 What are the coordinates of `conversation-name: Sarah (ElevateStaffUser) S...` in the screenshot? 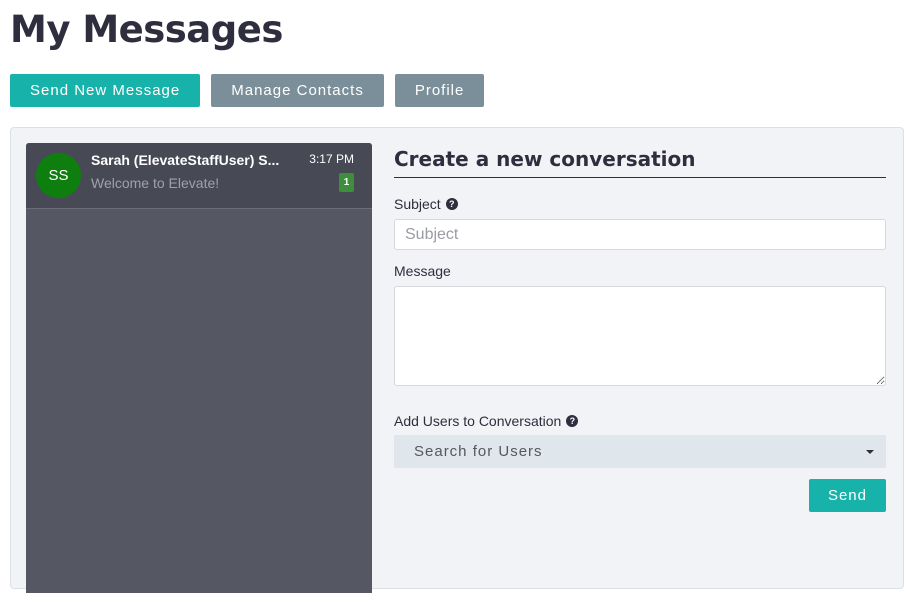 It's located at (185, 160).